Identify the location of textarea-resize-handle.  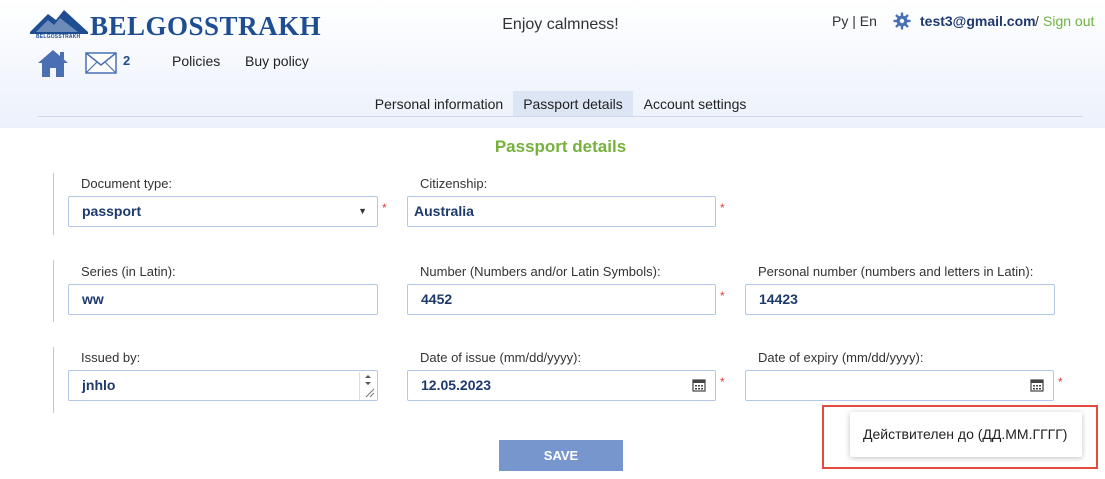
(367, 386).